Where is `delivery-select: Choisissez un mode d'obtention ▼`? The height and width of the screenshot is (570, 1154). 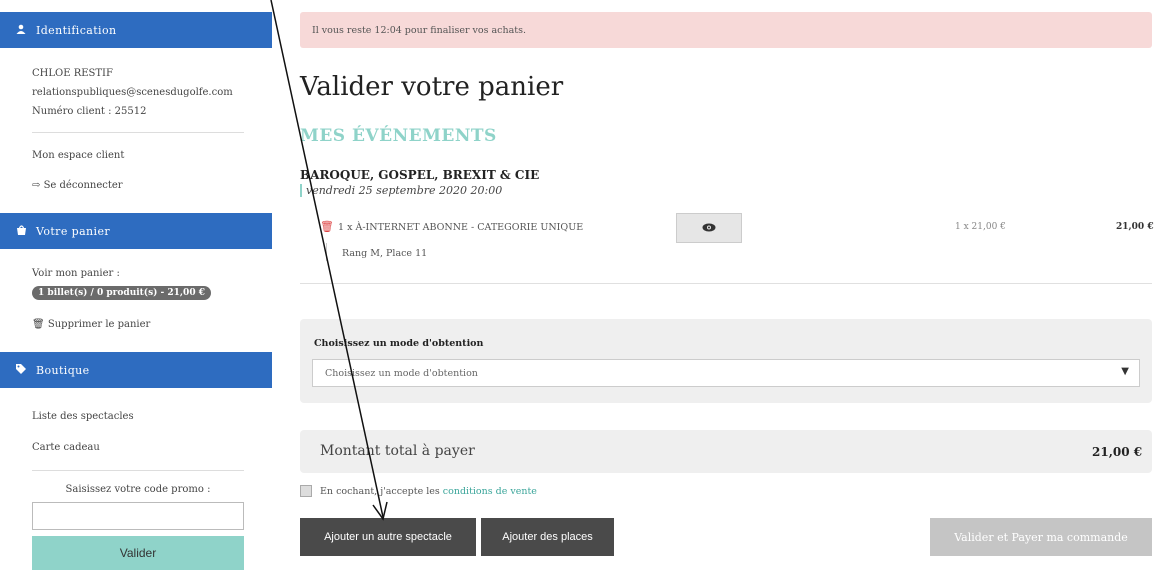
delivery-select: Choisissez un mode d'obtention ▼ is located at coordinates (726, 373).